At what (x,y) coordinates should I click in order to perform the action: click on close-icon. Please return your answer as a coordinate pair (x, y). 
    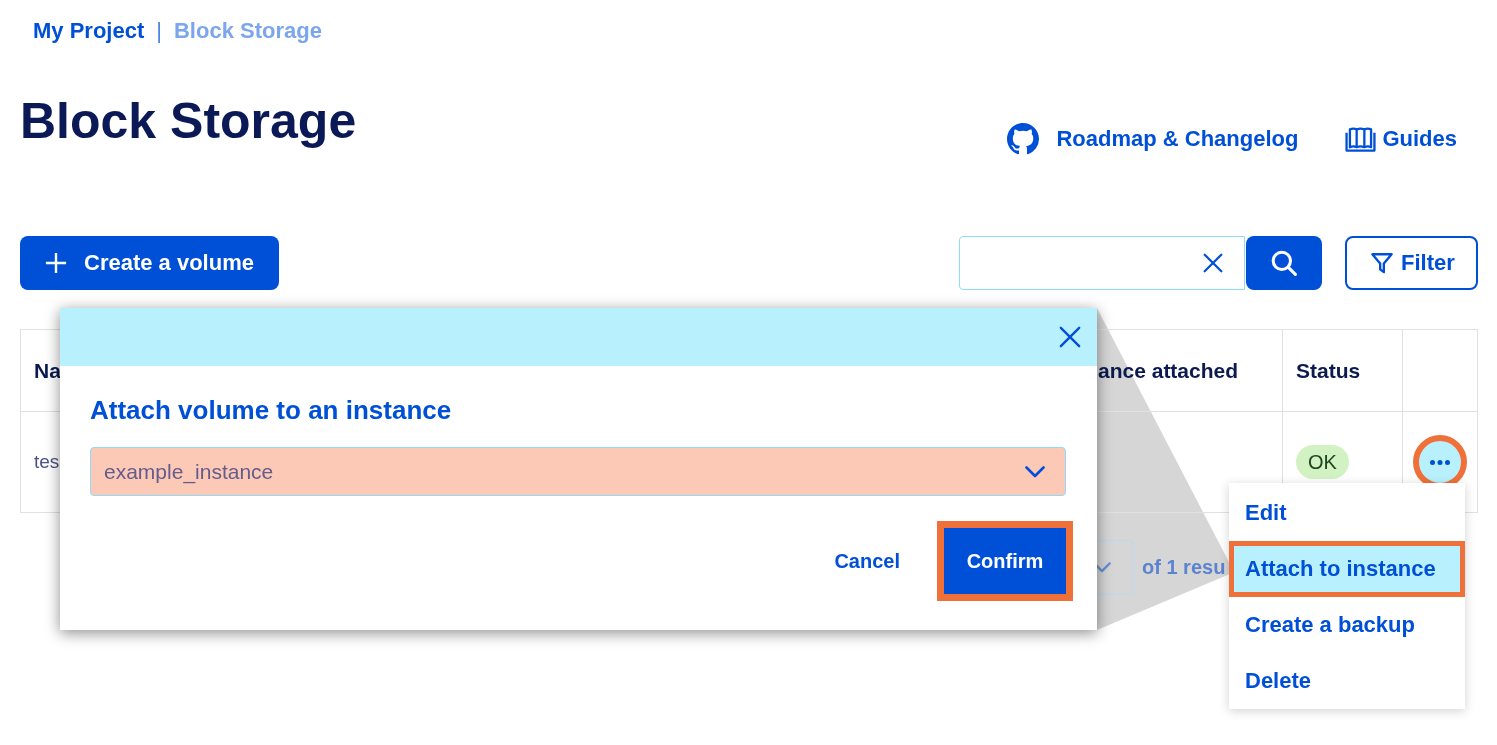
    Looking at the image, I should click on (1070, 337).